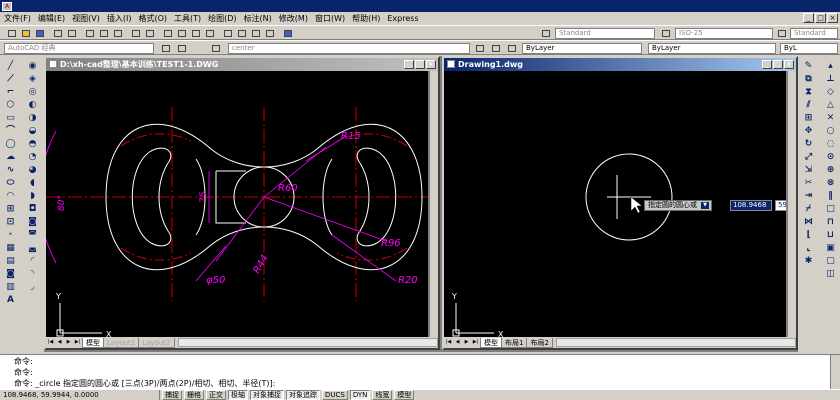 This screenshot has height=400, width=840. I want to click on view-icon-15: ◛, so click(32, 248).